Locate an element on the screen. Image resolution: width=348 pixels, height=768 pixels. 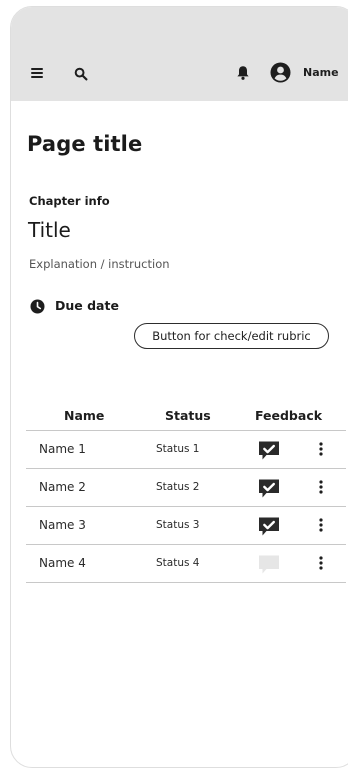
table-header: Name Status Feedback is located at coordinates (186, 415).